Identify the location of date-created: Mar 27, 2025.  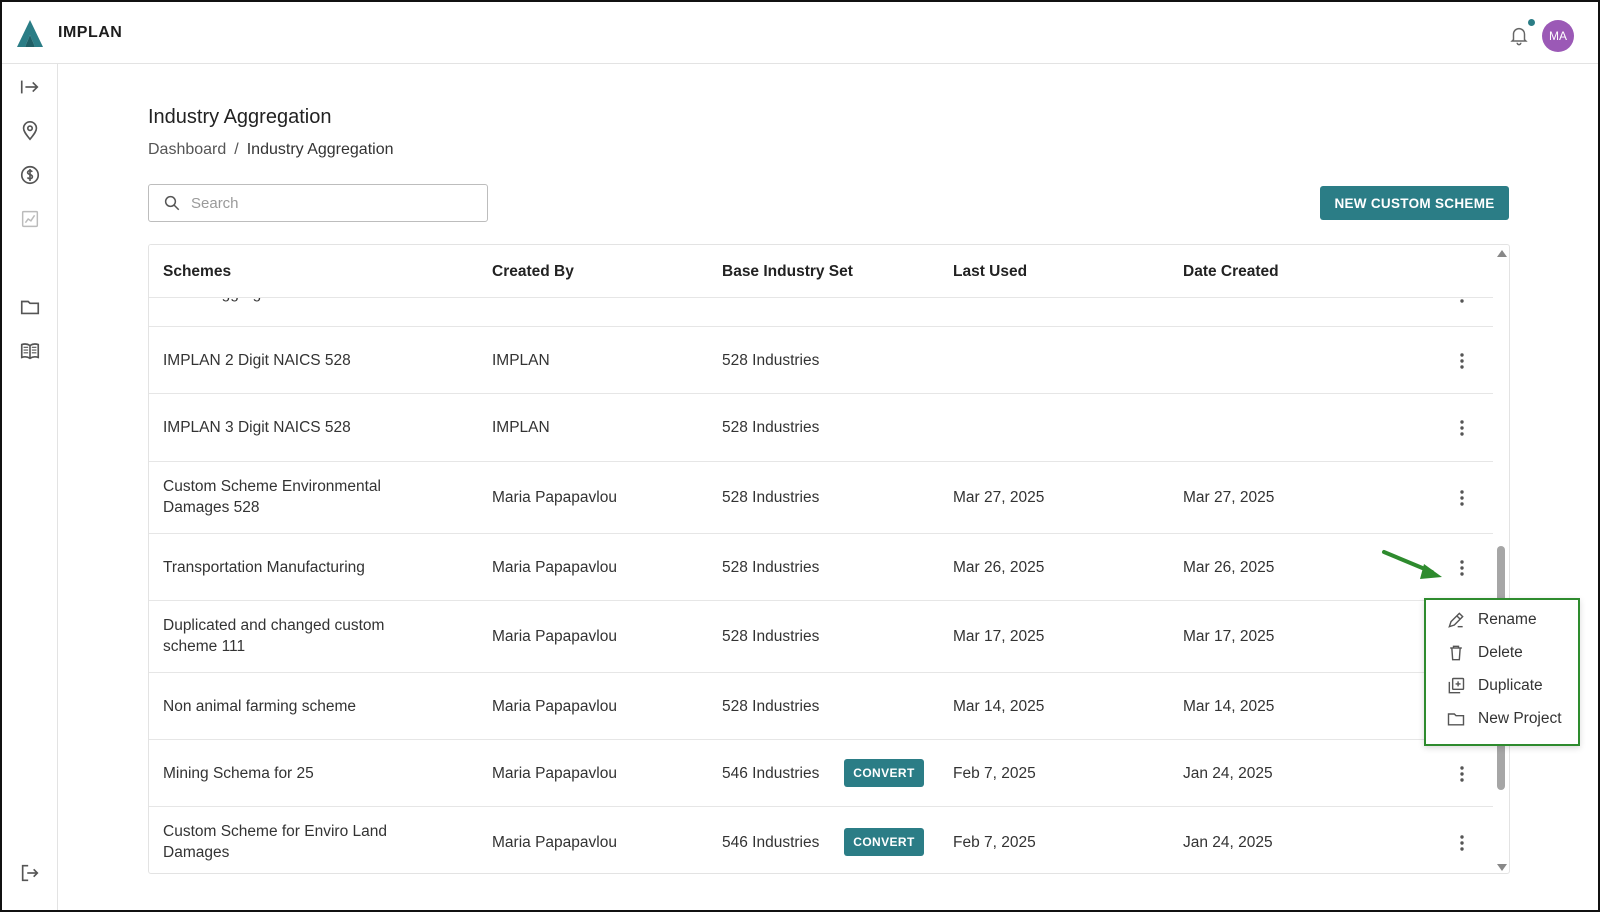
(1229, 497).